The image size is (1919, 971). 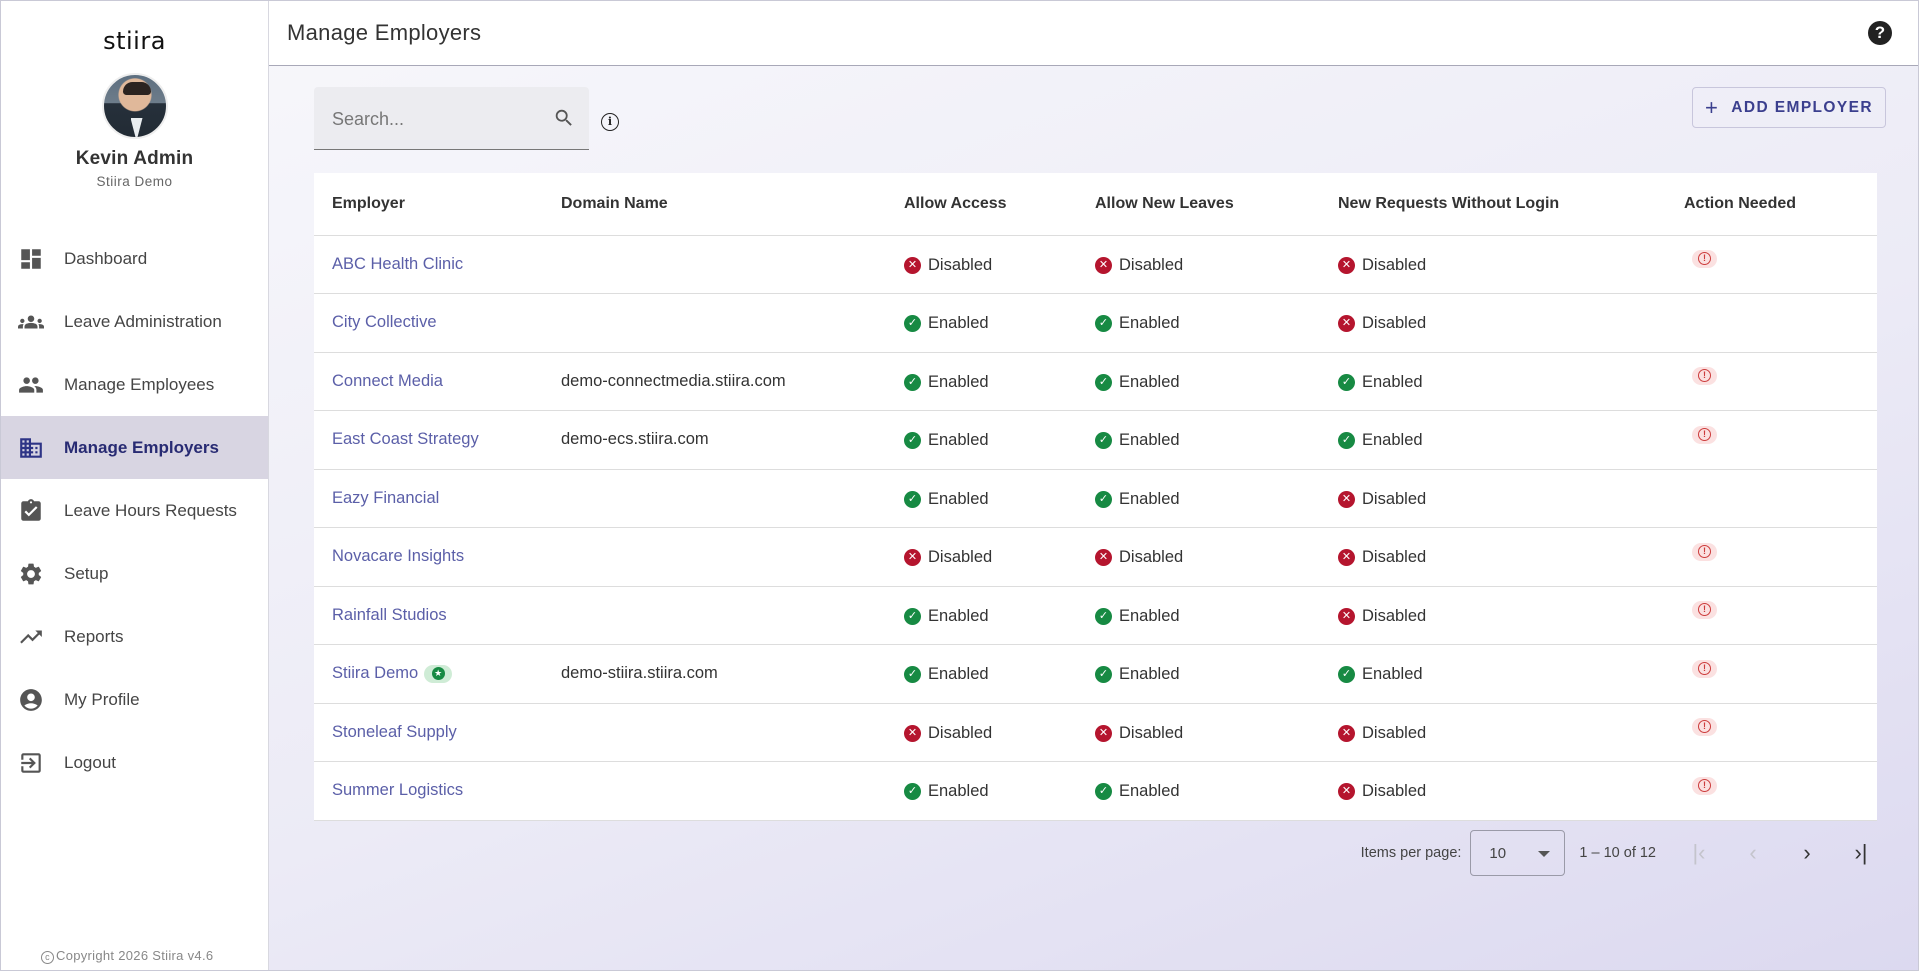 What do you see at coordinates (1807, 853) in the screenshot?
I see `next-page-button: ›` at bounding box center [1807, 853].